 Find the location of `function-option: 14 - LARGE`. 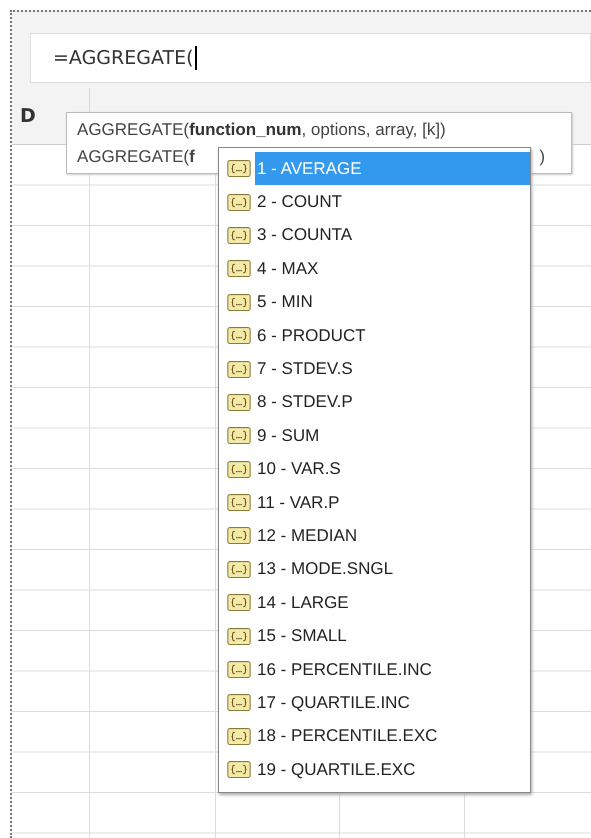

function-option: 14 - LARGE is located at coordinates (392, 603).